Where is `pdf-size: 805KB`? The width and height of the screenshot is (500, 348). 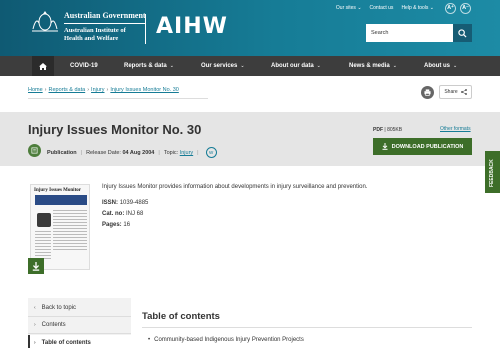 pdf-size: 805KB is located at coordinates (395, 130).